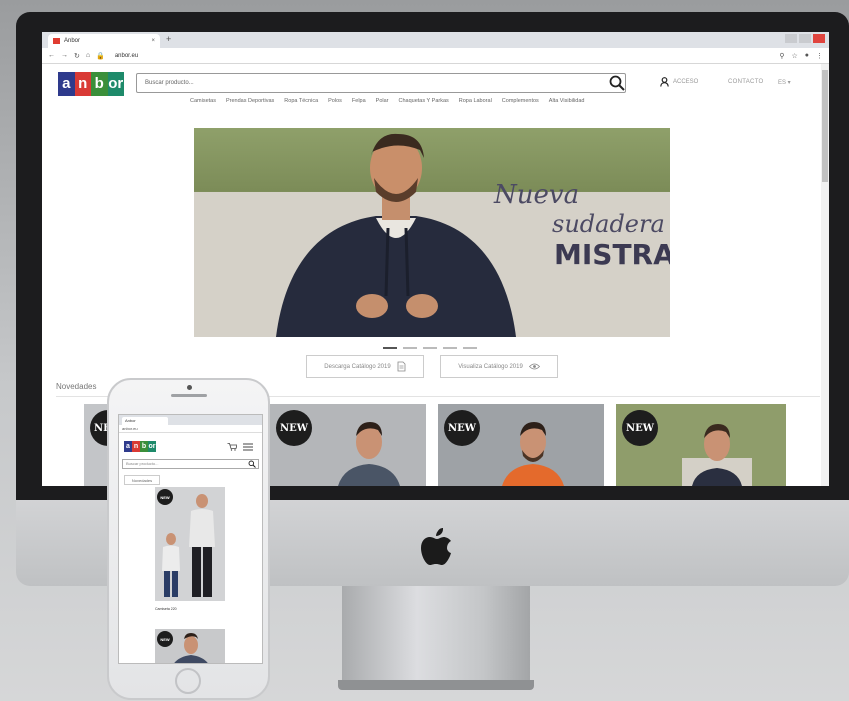 The height and width of the screenshot is (701, 849). Describe the element at coordinates (424, 101) in the screenshot. I see `nav-item-chaquetas: Chaquetas Y Parkas` at that location.